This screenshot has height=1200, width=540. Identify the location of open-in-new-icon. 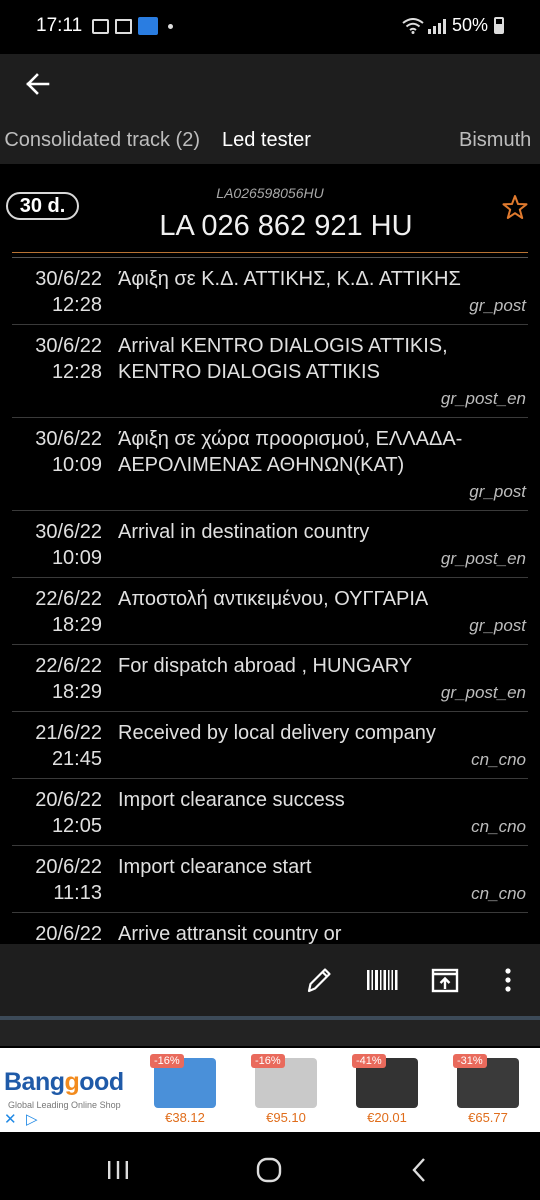
(445, 980).